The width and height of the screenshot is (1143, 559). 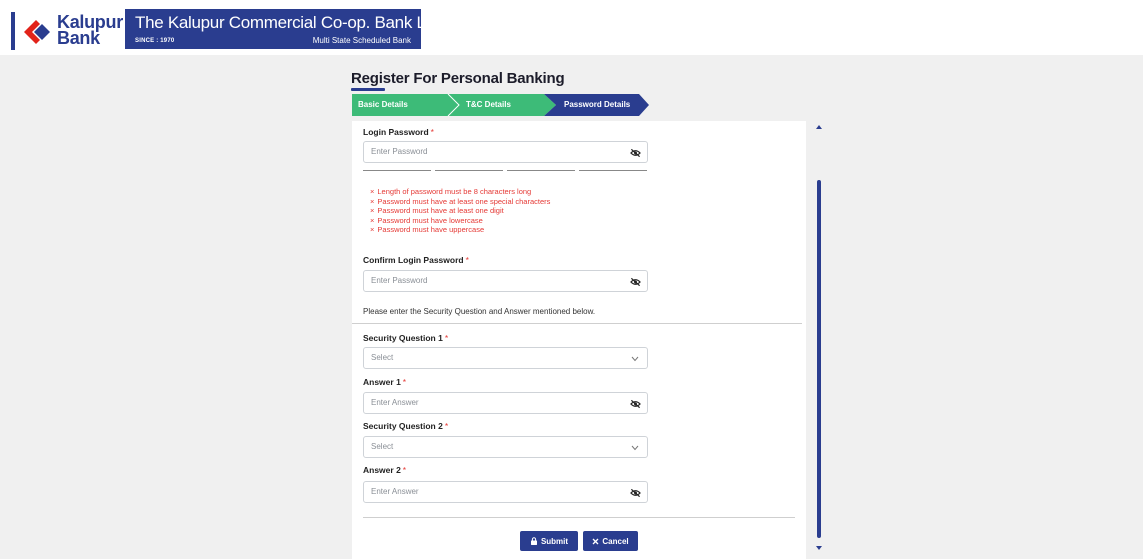 I want to click on password-rule: × Password must have at least one digit, so click(x=460, y=211).